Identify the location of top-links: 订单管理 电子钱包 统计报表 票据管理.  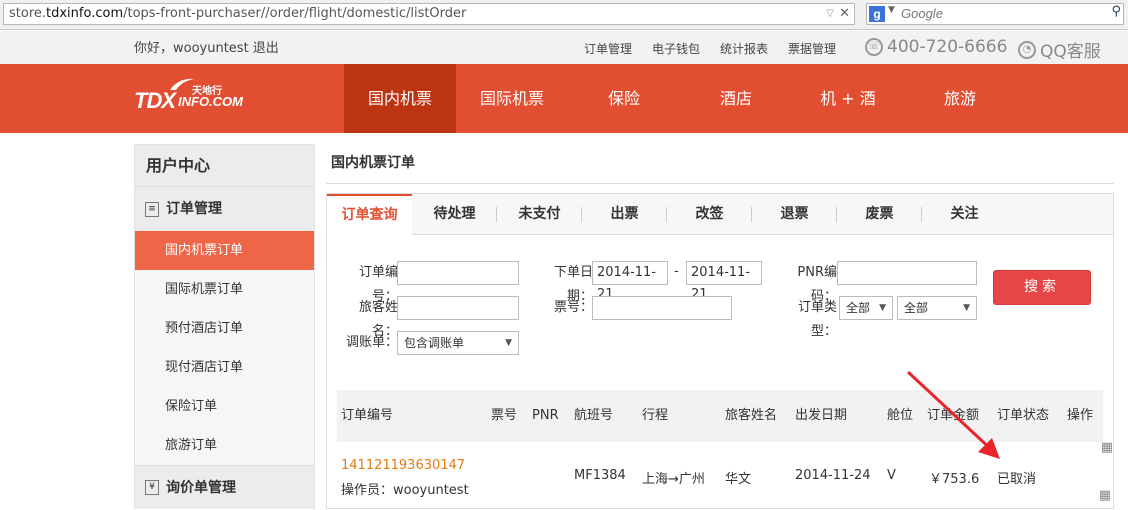
(720, 49).